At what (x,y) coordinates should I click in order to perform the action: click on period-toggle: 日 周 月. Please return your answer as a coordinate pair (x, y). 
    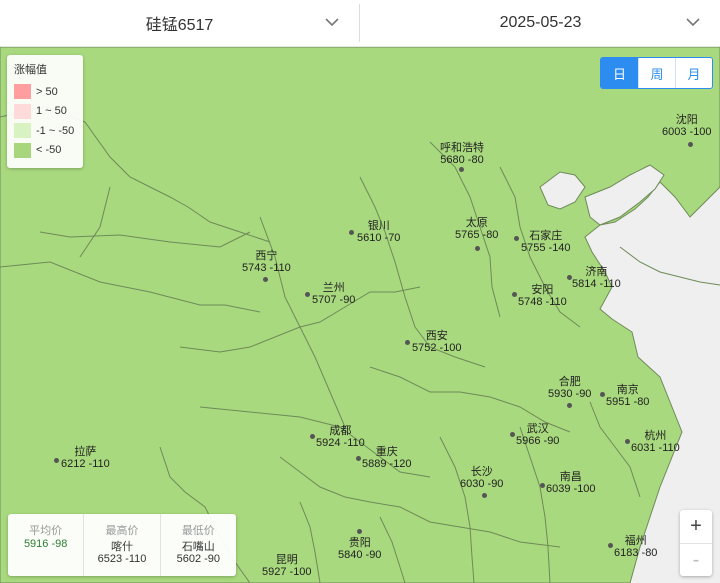
    Looking at the image, I should click on (656, 73).